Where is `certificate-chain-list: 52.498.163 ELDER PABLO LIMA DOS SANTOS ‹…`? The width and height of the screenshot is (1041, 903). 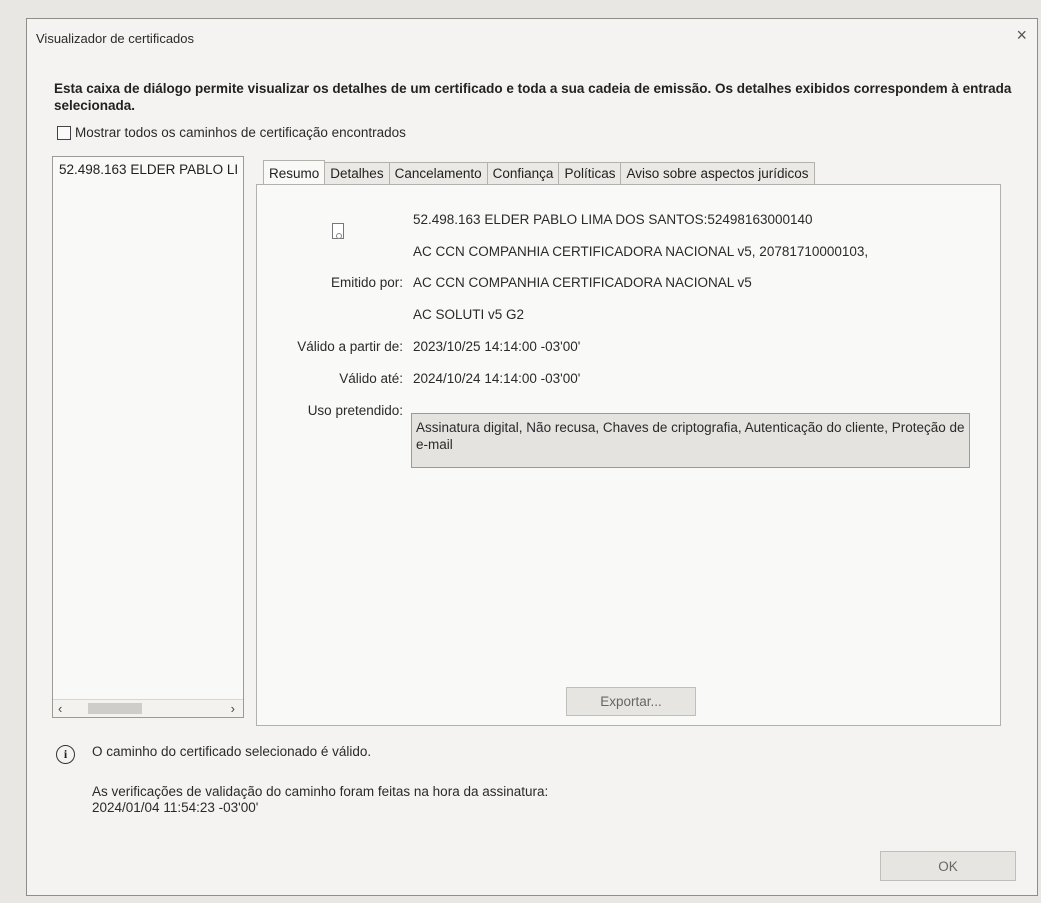
certificate-chain-list: 52.498.163 ELDER PABLO LIMA DOS SANTOS ‹… is located at coordinates (148, 437).